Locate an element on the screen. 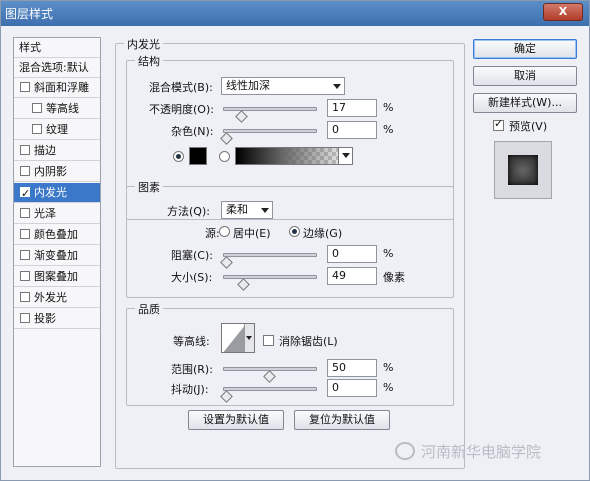  range-input: 50 is located at coordinates (352, 368).